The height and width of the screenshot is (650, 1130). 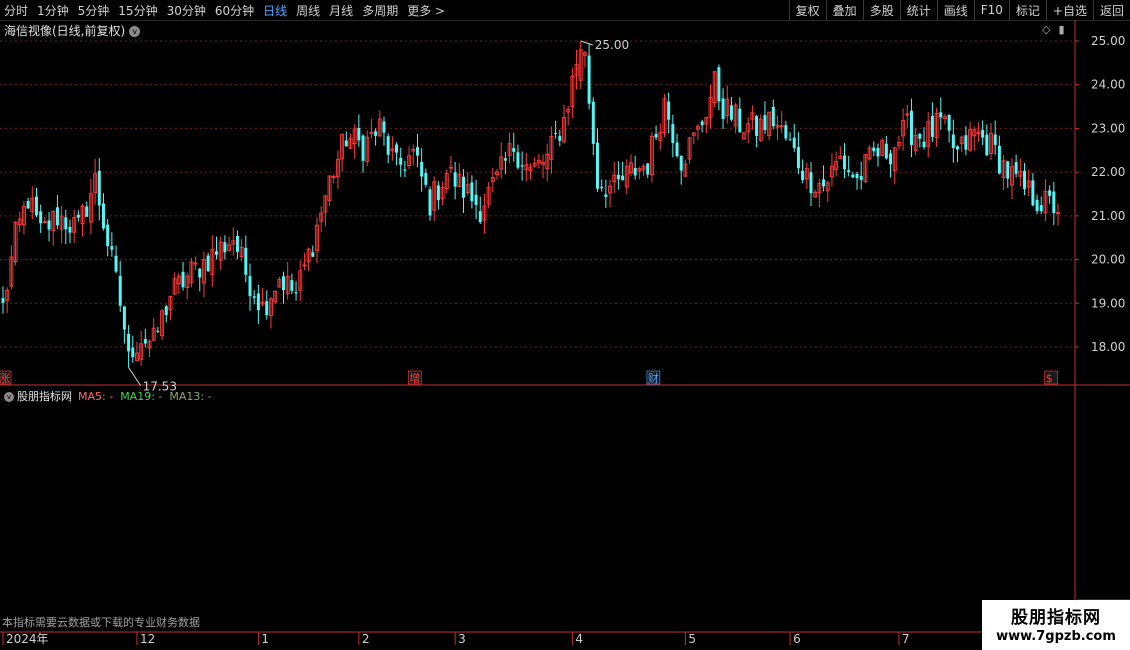 I want to click on time-label: 1, so click(x=265, y=639).